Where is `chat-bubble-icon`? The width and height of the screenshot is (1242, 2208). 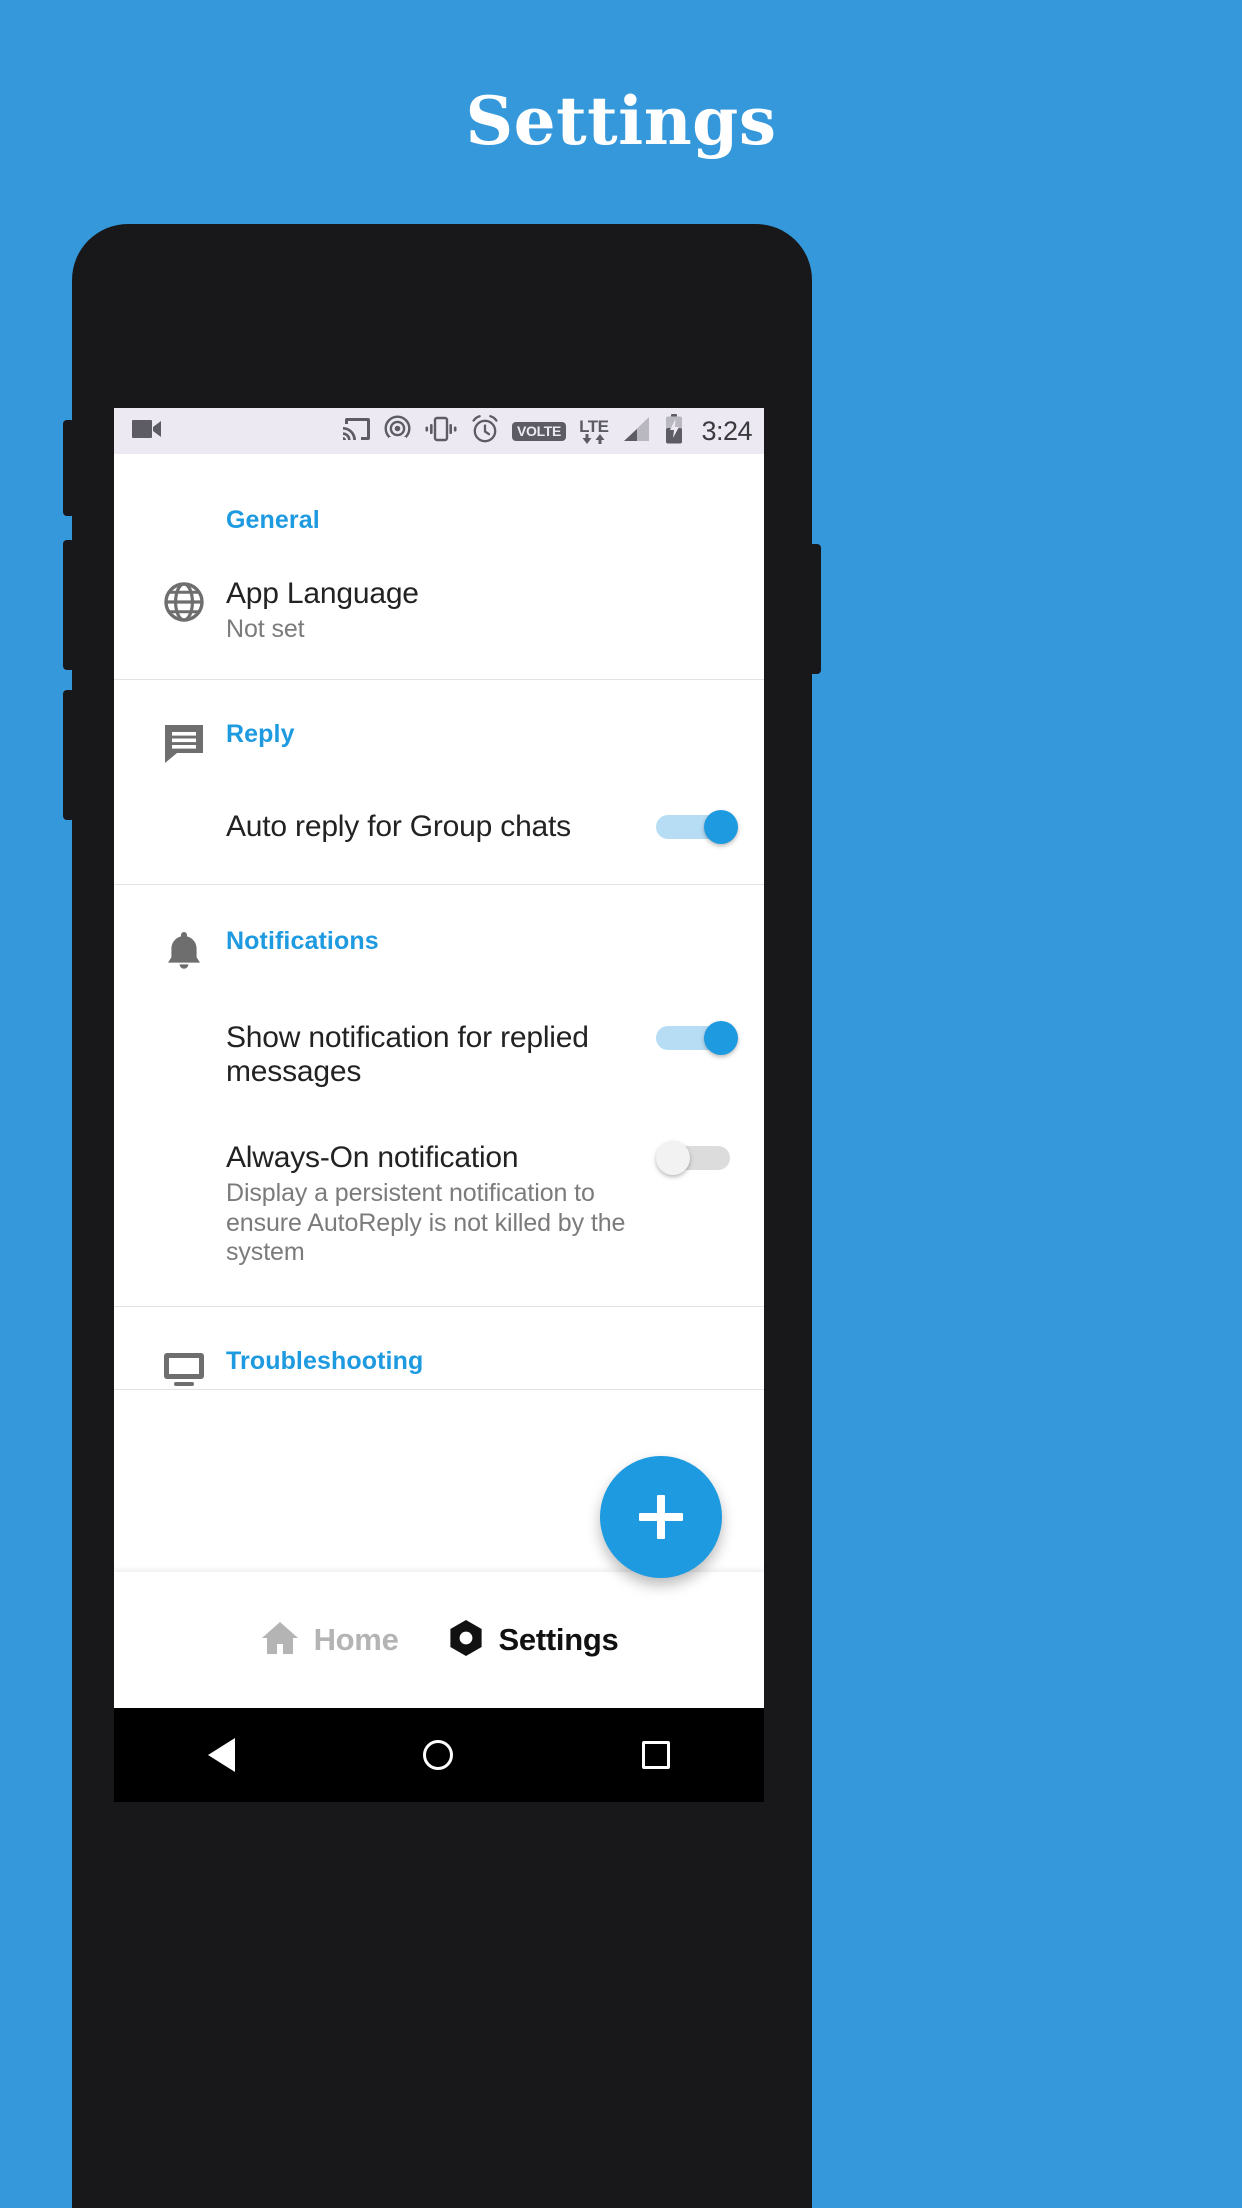
chat-bubble-icon is located at coordinates (184, 743).